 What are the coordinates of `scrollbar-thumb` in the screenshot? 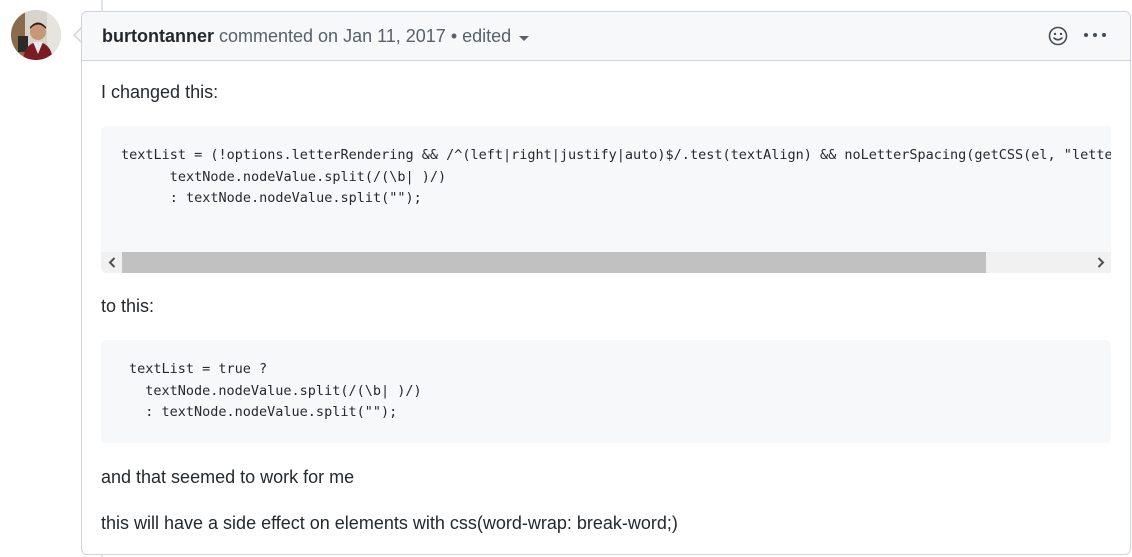 It's located at (554, 262).